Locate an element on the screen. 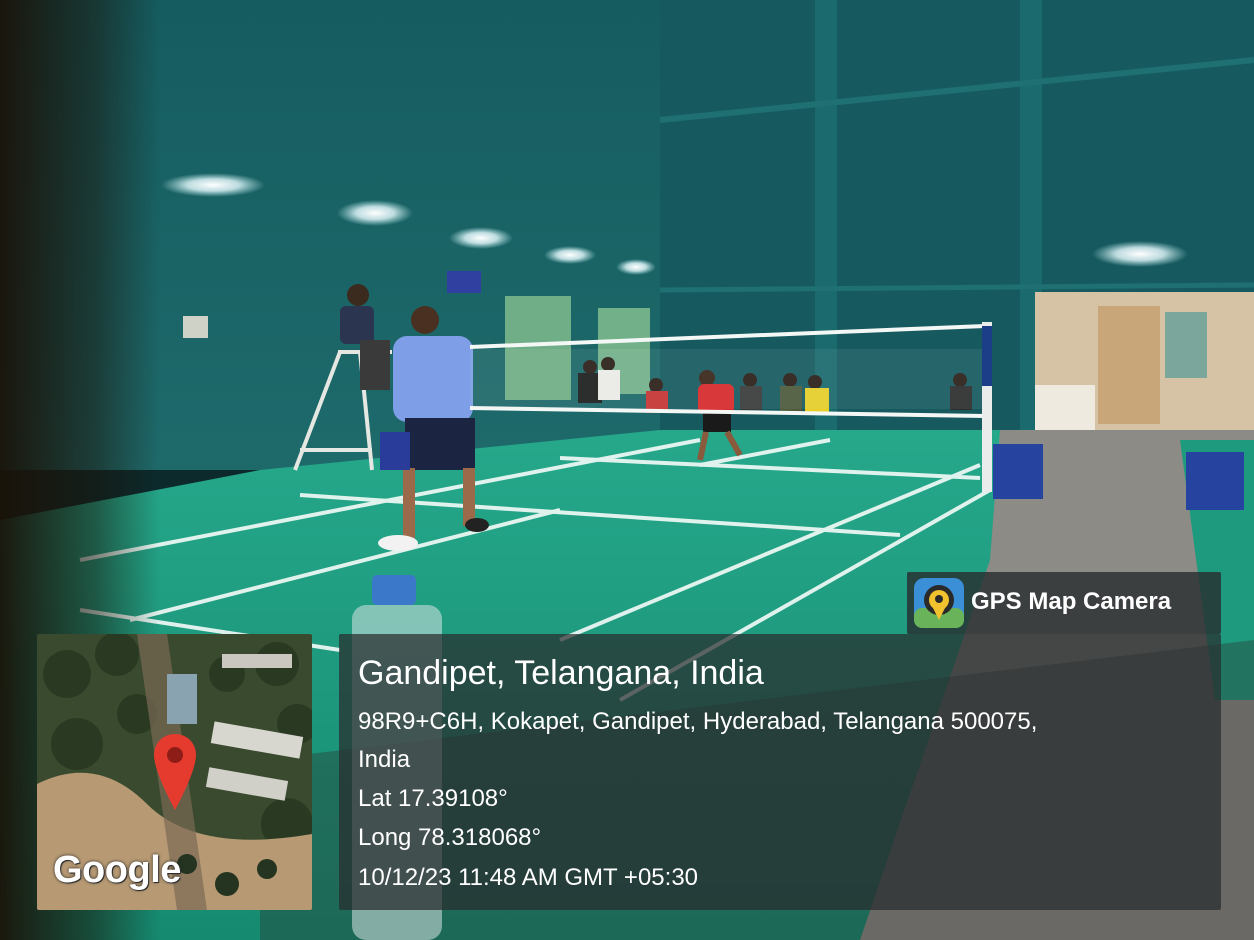  location-pin-icon is located at coordinates (175, 772).